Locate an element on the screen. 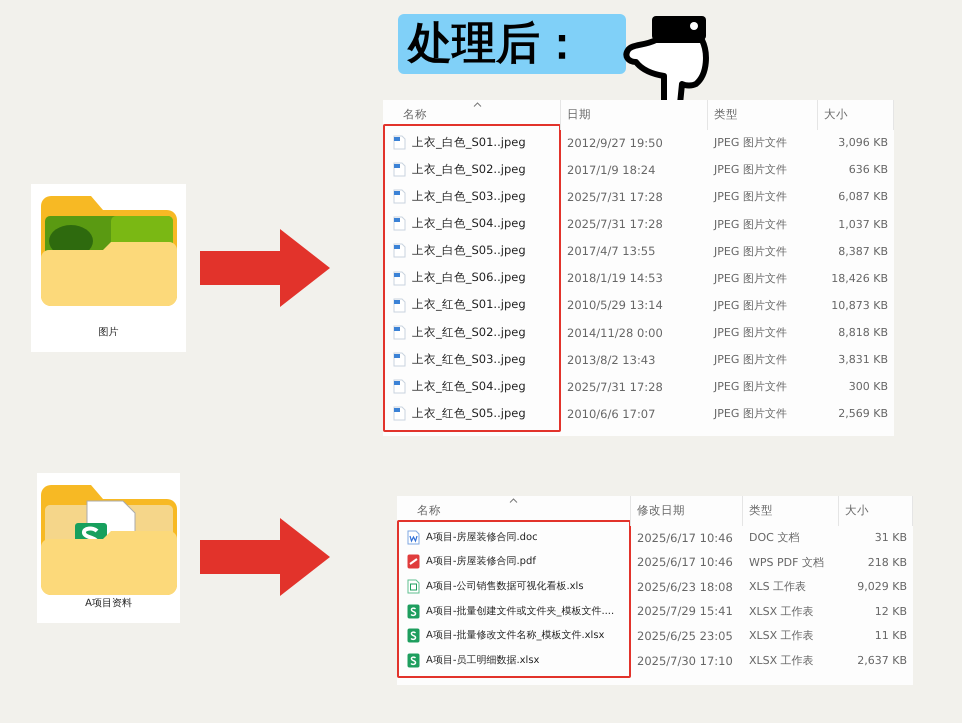 The image size is (962, 723). size-cell-text: 8,818 KB is located at coordinates (863, 332).